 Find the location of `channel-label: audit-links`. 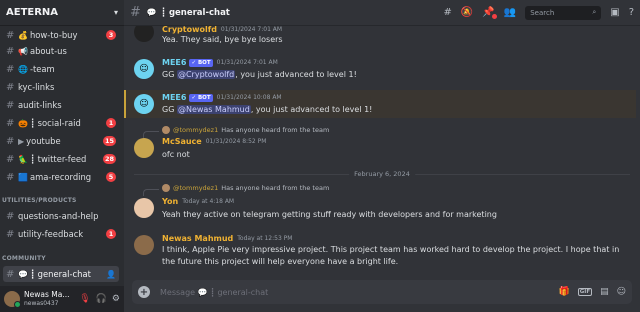

channel-label: audit-links is located at coordinates (40, 105).